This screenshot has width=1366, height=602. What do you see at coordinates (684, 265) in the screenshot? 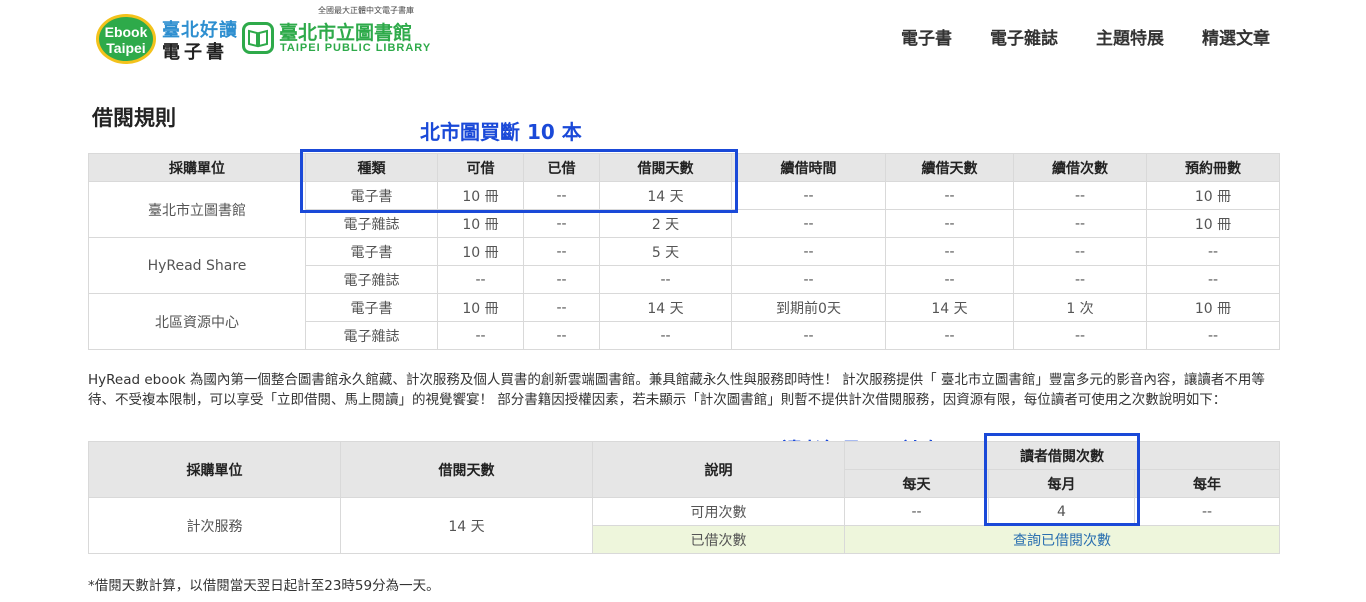
I see `table-row: HyRead Share 電子書 10 冊 -- 5 天 -- -- -- --` at bounding box center [684, 265].